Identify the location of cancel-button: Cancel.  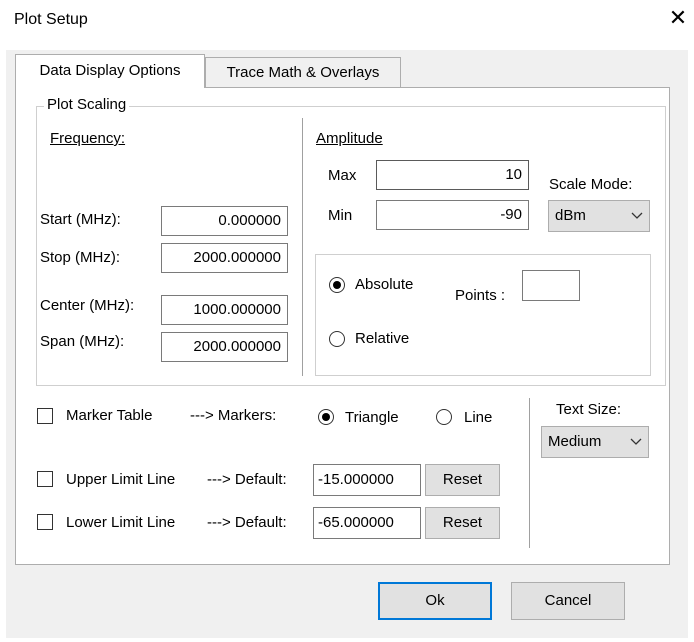
(568, 601).